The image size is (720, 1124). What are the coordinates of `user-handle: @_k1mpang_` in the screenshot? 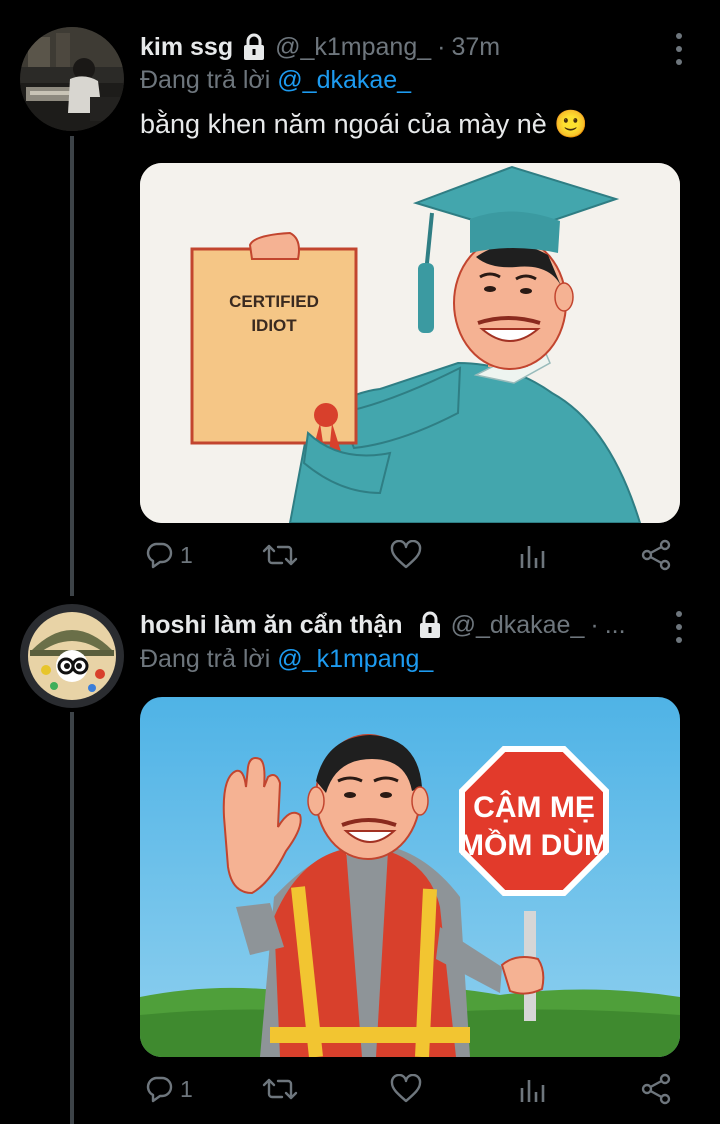 It's located at (353, 47).